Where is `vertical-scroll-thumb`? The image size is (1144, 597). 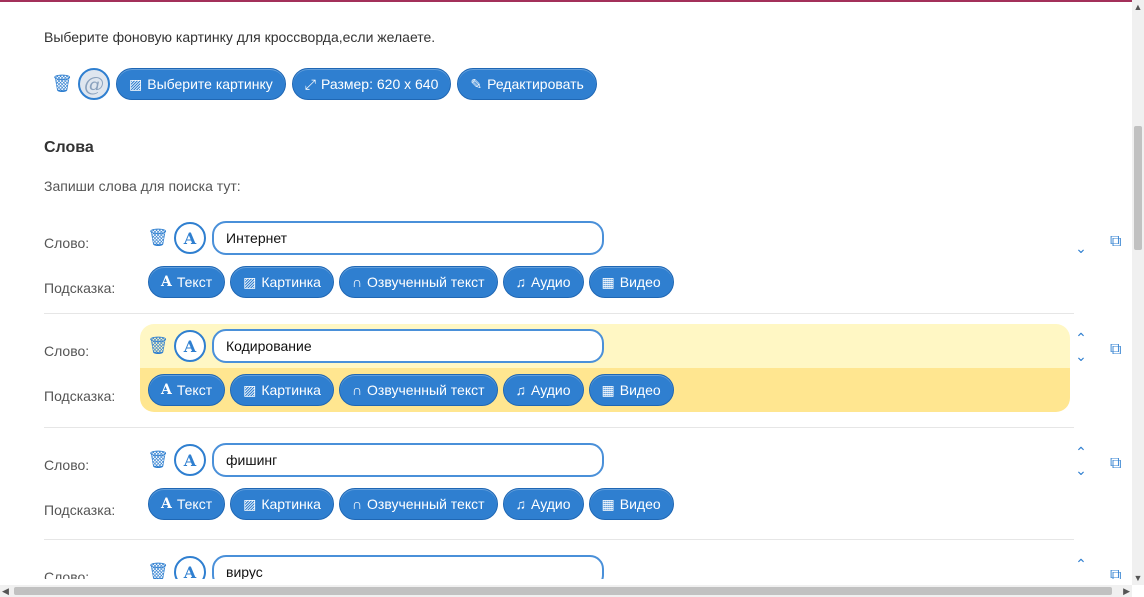
vertical-scroll-thumb is located at coordinates (1138, 188).